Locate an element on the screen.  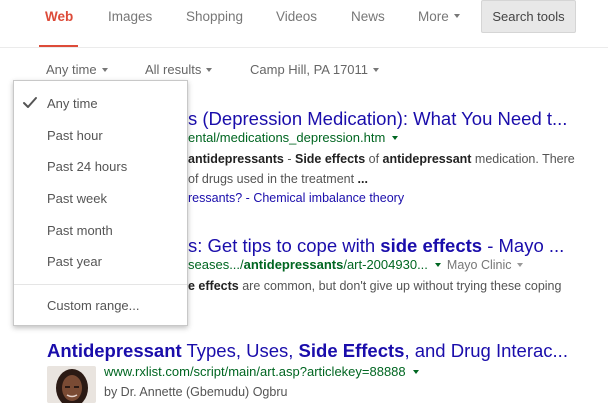
menu-item-any-time: Any time is located at coordinates (72, 103).